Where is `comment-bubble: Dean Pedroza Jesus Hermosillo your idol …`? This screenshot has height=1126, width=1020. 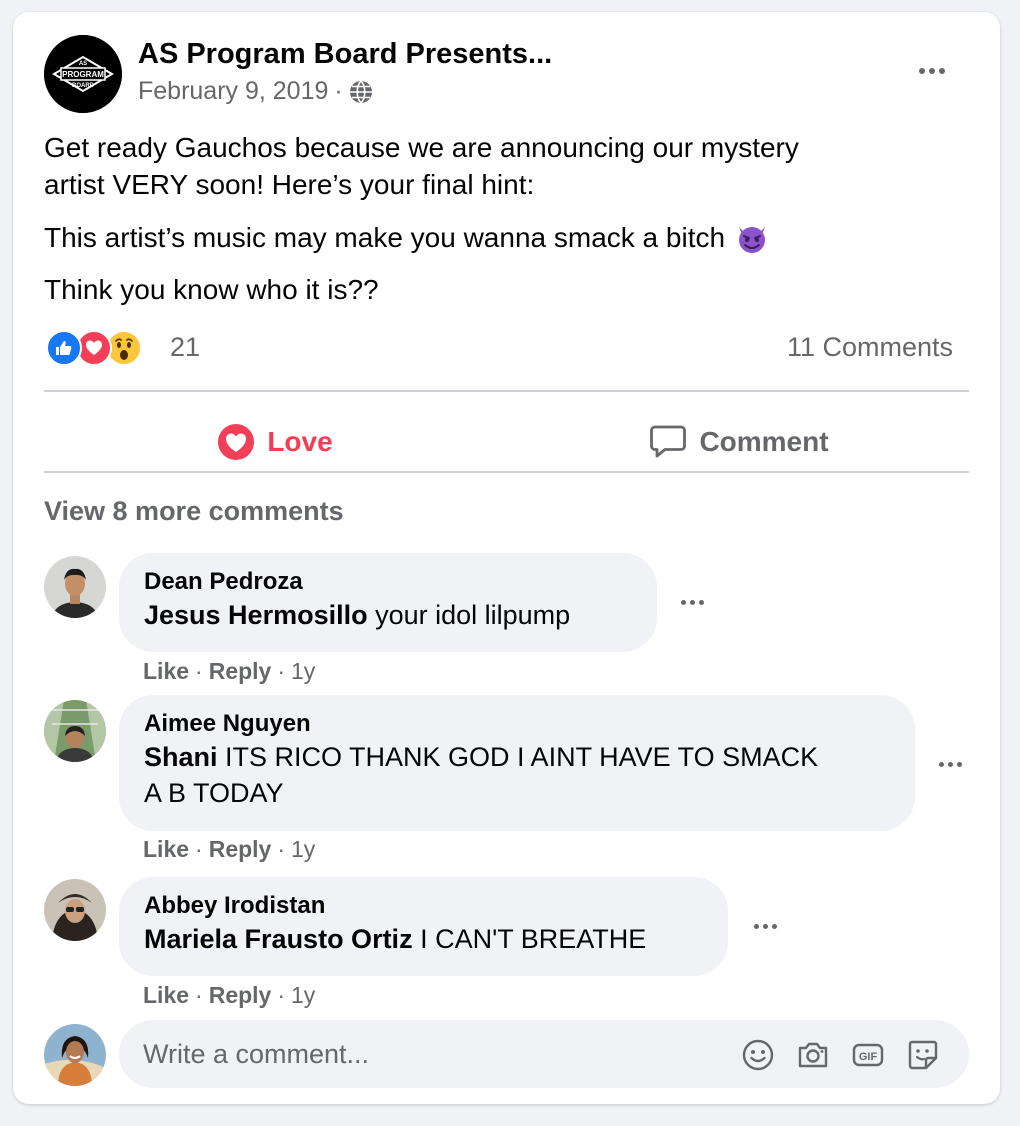
comment-bubble: Dean Pedroza Jesus Hermosillo your idol … is located at coordinates (388, 602).